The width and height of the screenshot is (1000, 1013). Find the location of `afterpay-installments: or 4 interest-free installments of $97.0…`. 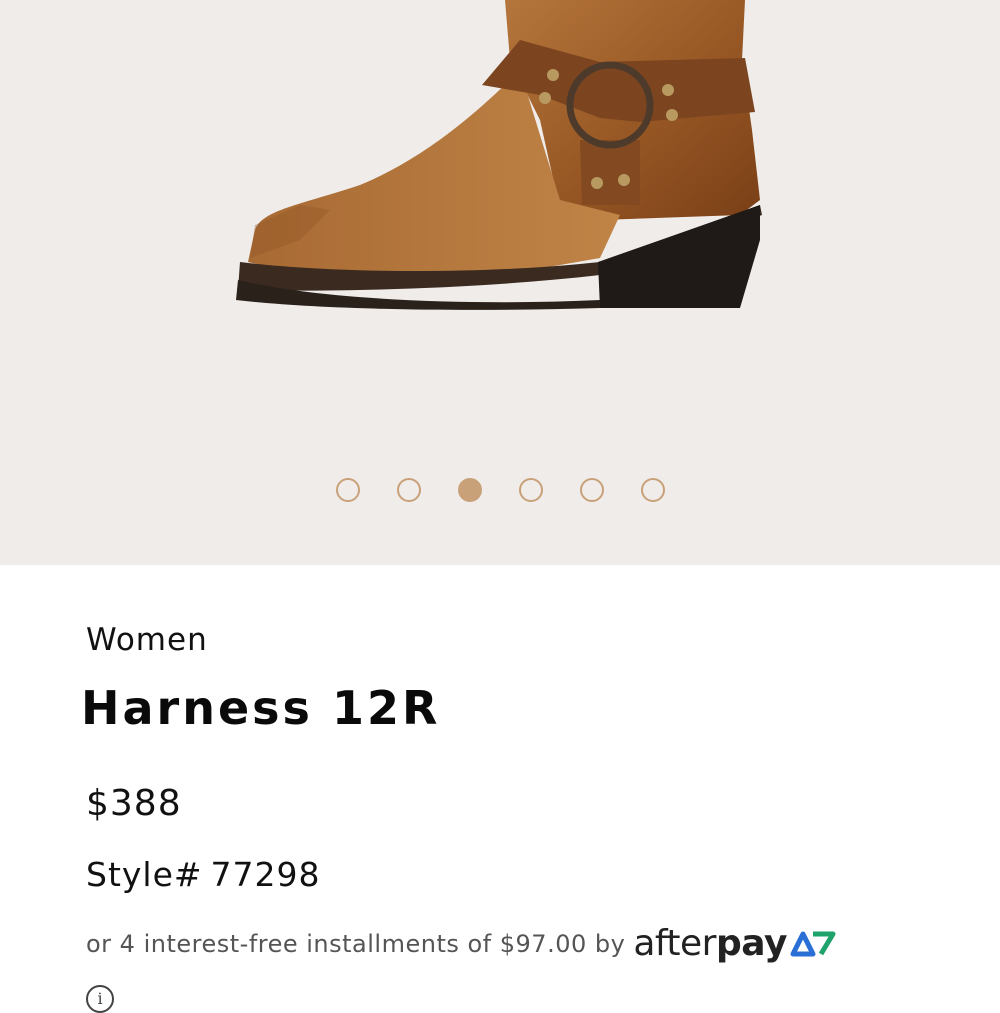

afterpay-installments: or 4 interest-free installments of $97.0… is located at coordinates (461, 943).